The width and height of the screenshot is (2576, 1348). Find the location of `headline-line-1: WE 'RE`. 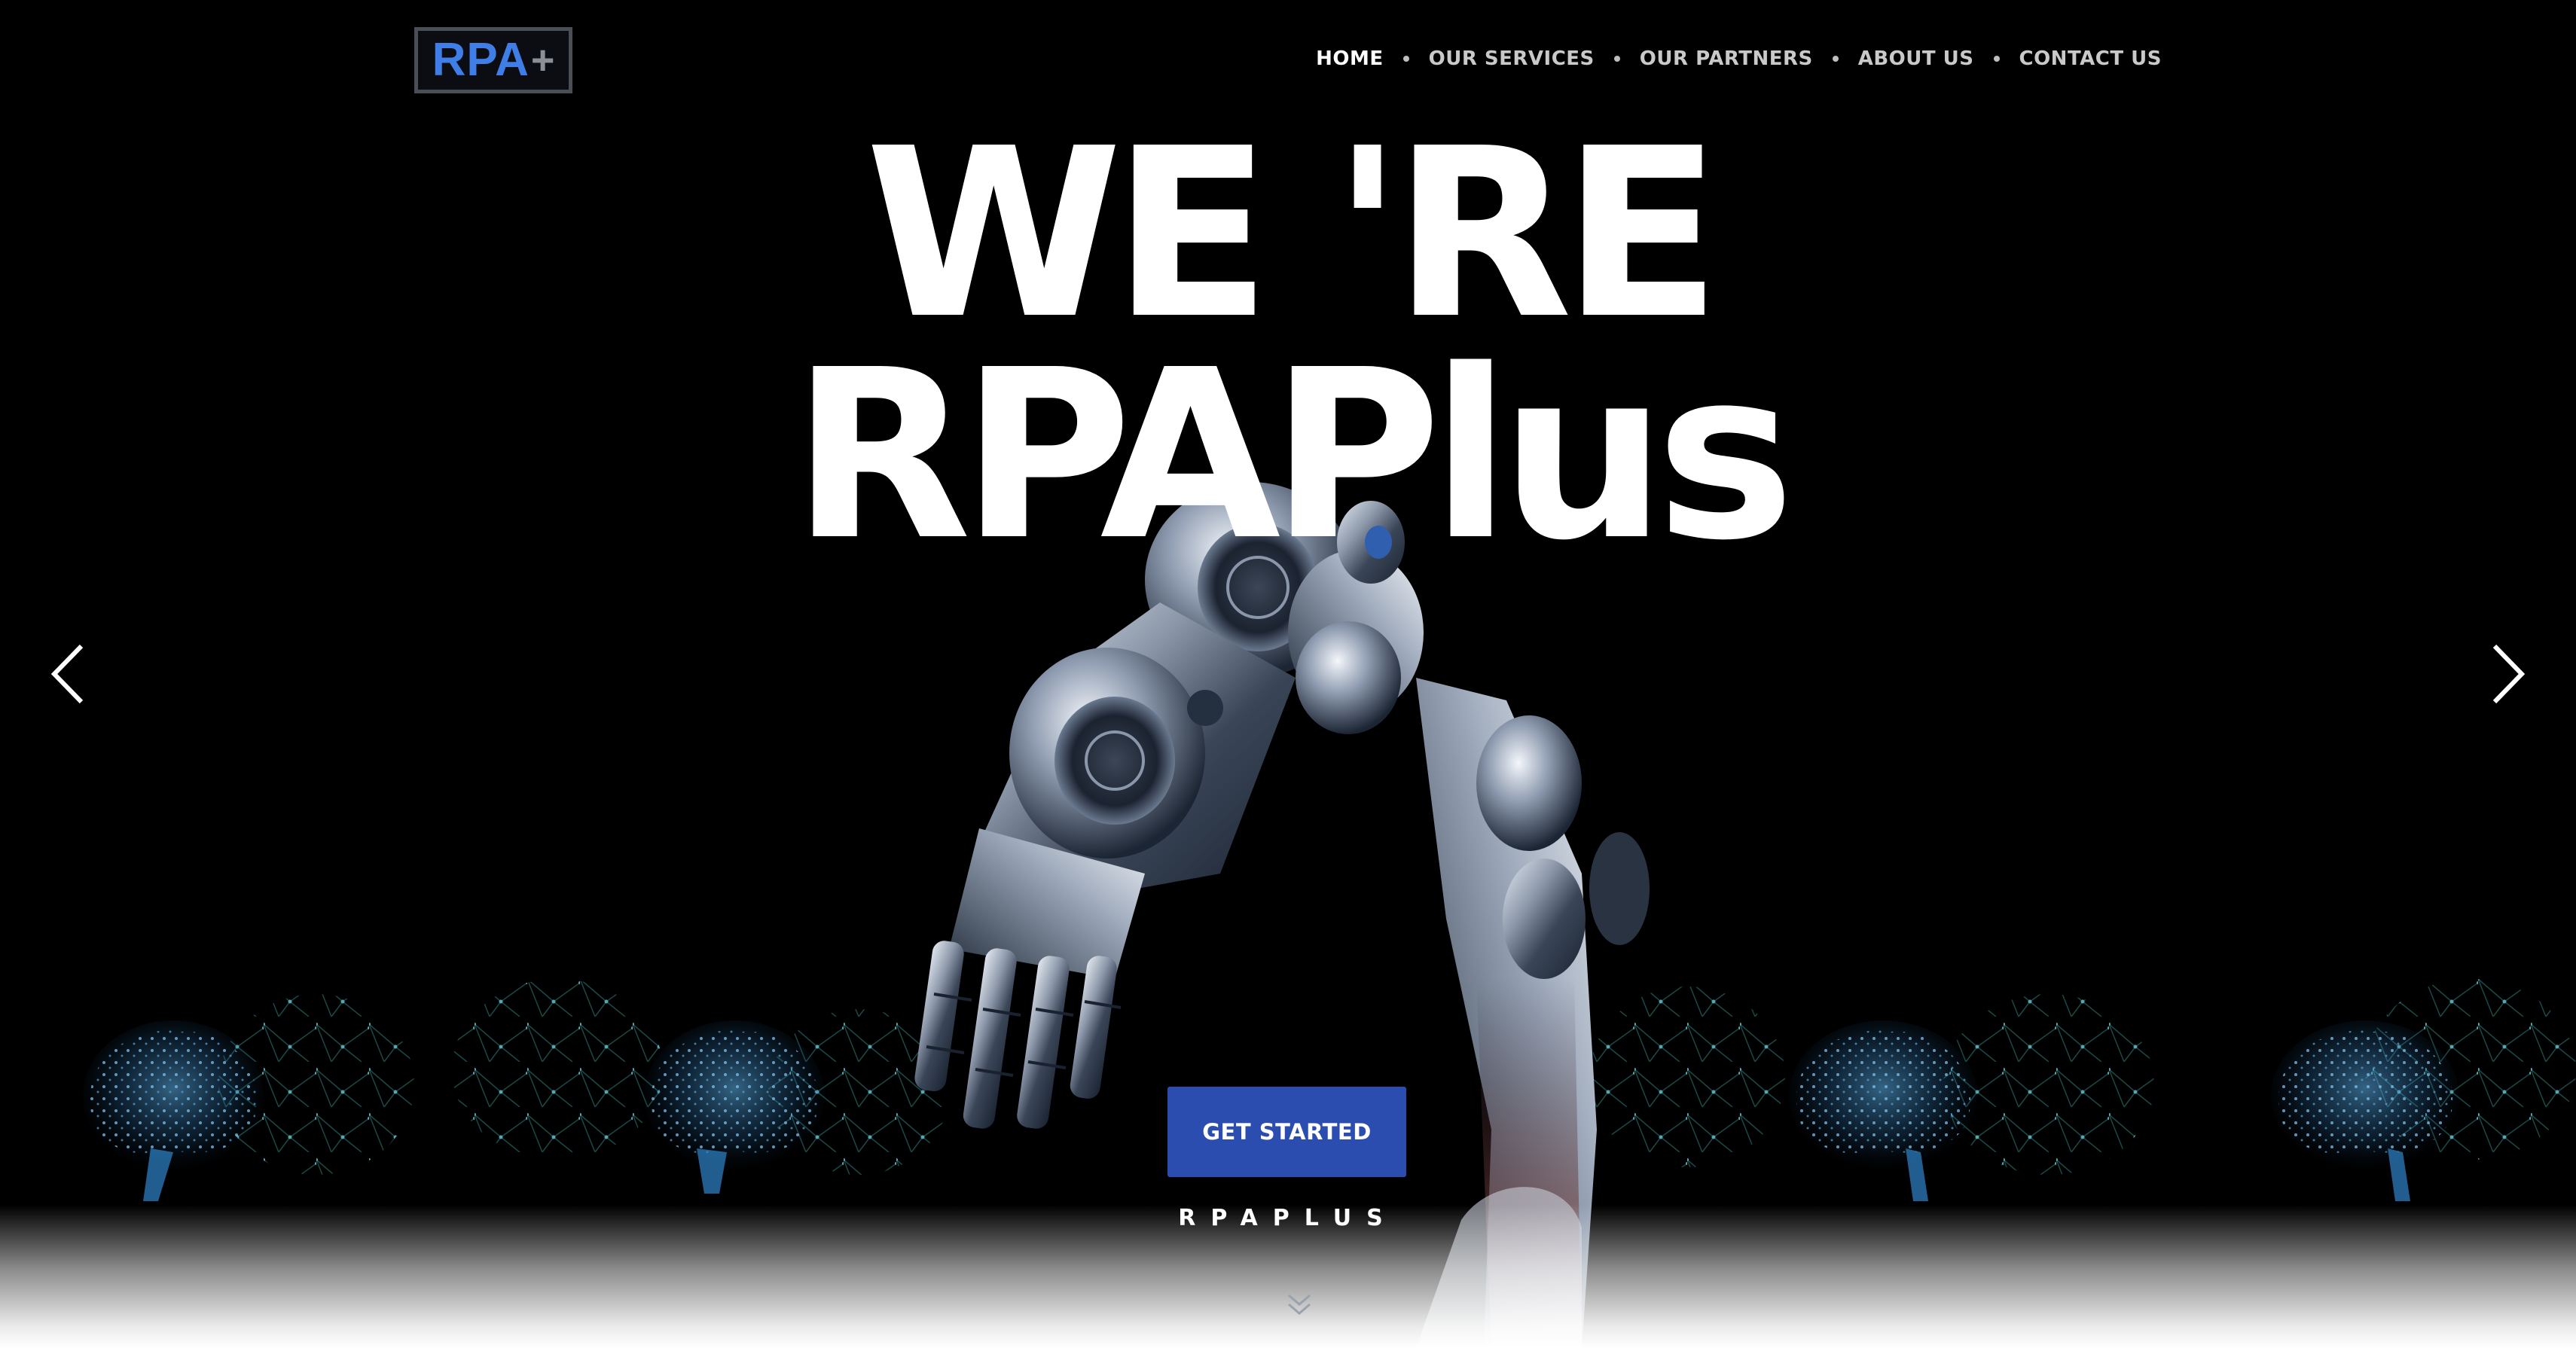

headline-line-1: WE 'RE is located at coordinates (1293, 235).